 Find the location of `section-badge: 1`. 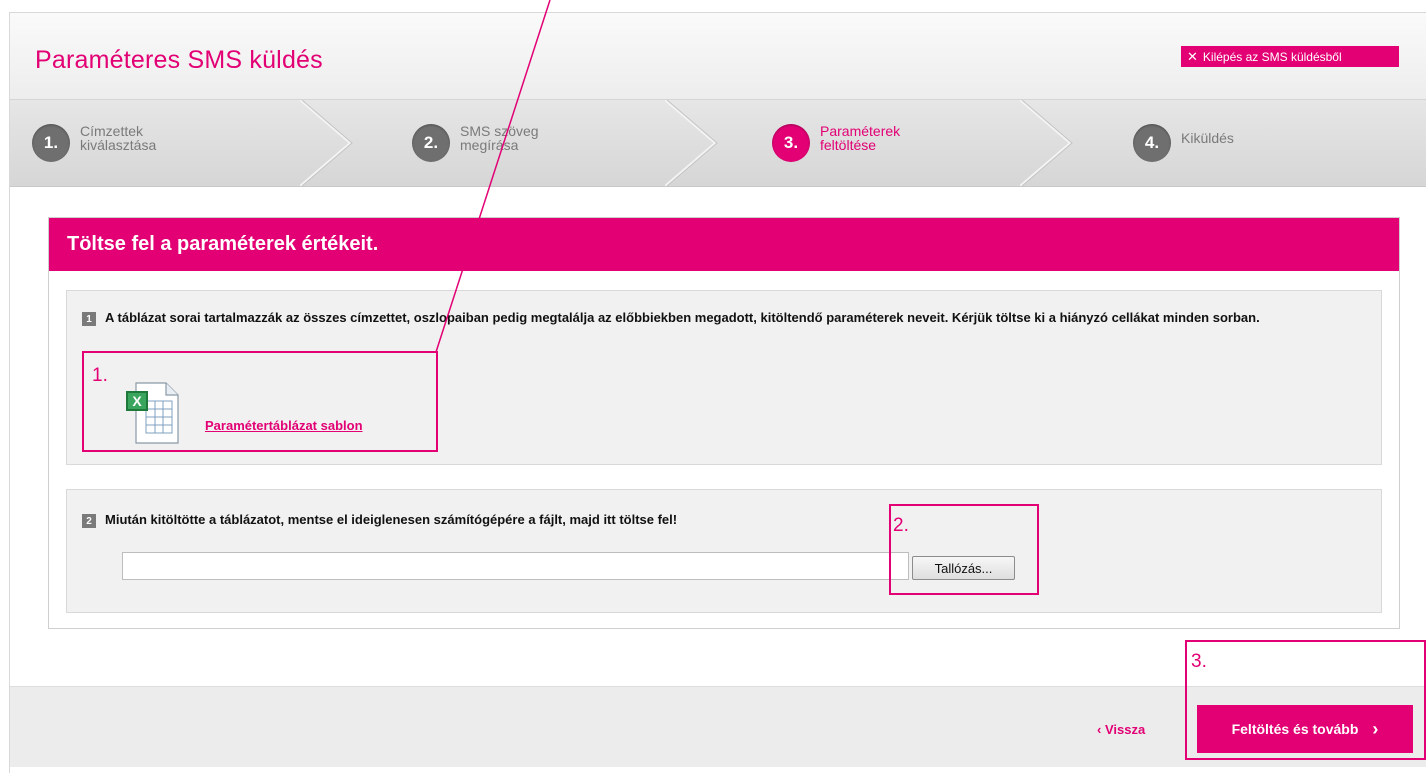

section-badge: 1 is located at coordinates (89, 319).